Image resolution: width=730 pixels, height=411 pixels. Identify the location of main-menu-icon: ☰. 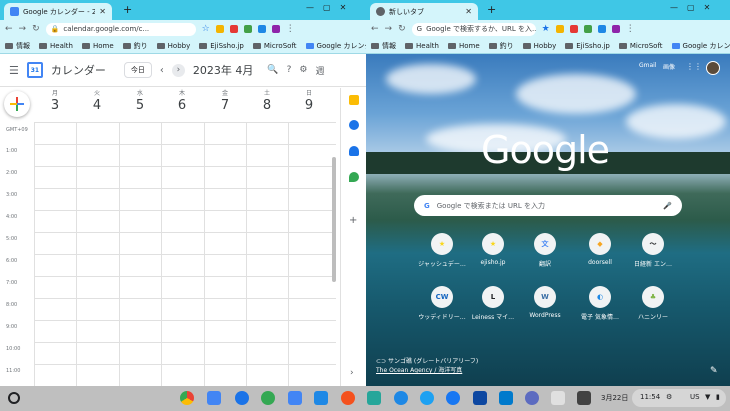
(14, 70).